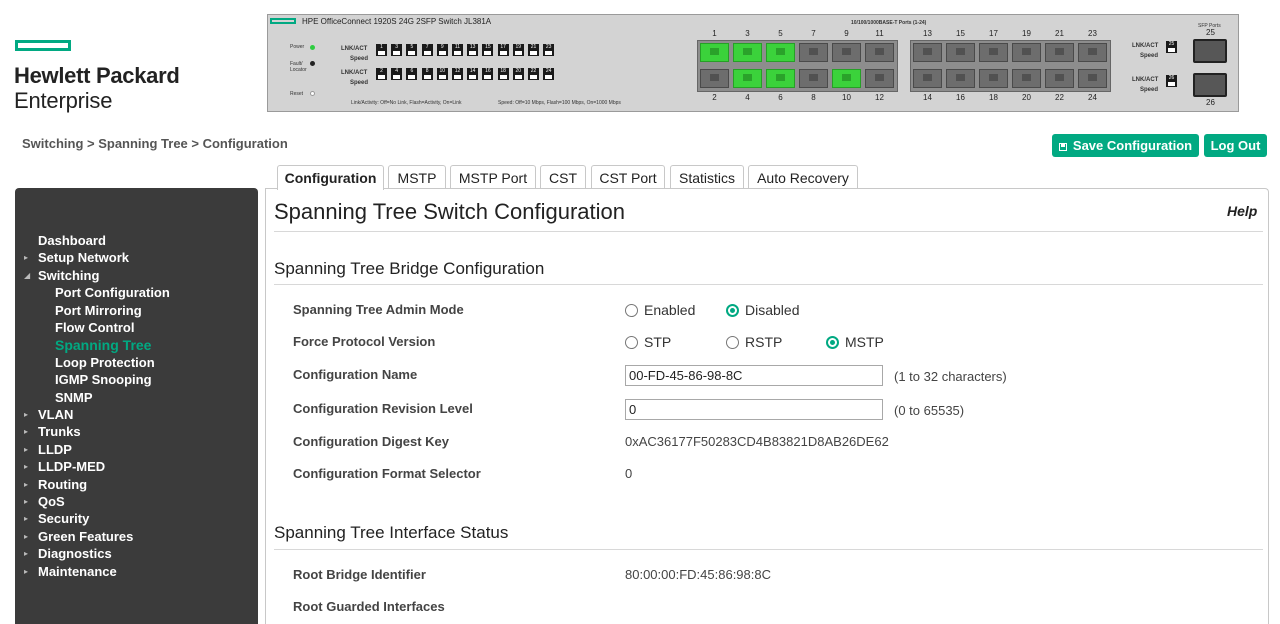 This screenshot has height=624, width=1280. What do you see at coordinates (714, 97) in the screenshot?
I see `port-number-2: 2` at bounding box center [714, 97].